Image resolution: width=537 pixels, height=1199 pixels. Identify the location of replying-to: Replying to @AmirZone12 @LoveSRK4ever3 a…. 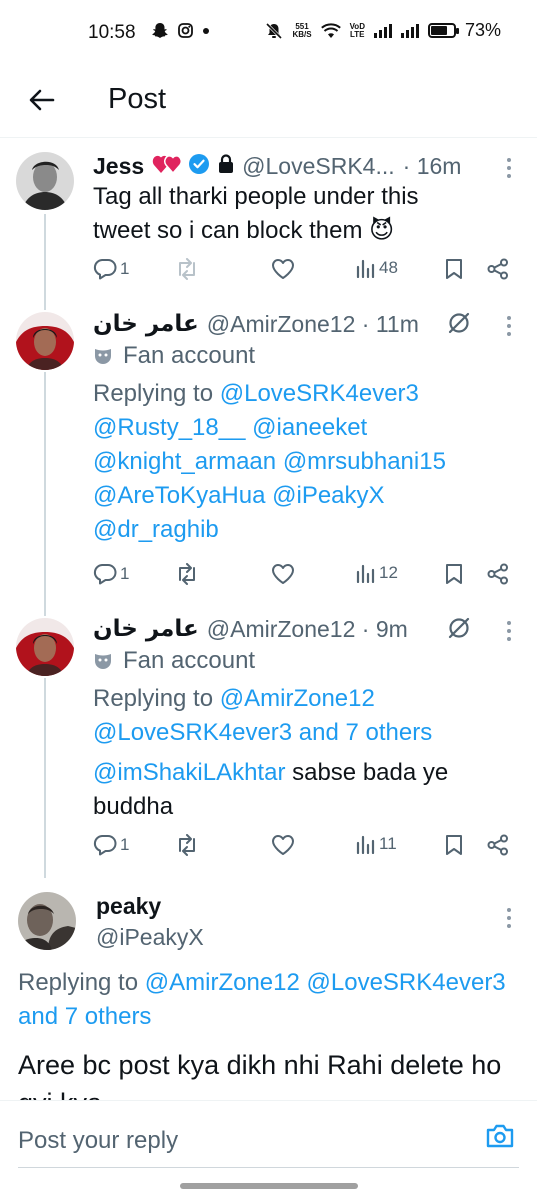
(262, 999).